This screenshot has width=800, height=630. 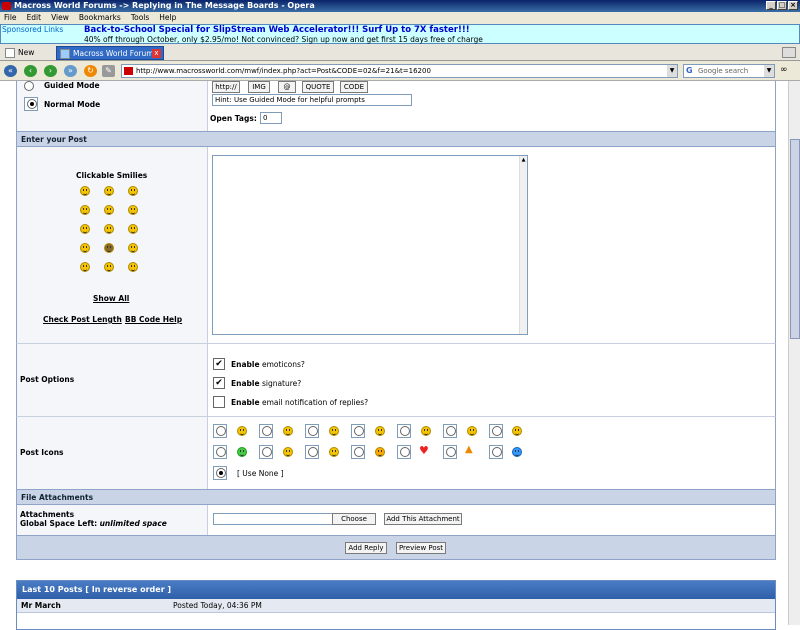 I want to click on back-icon: ‹, so click(x=30, y=71).